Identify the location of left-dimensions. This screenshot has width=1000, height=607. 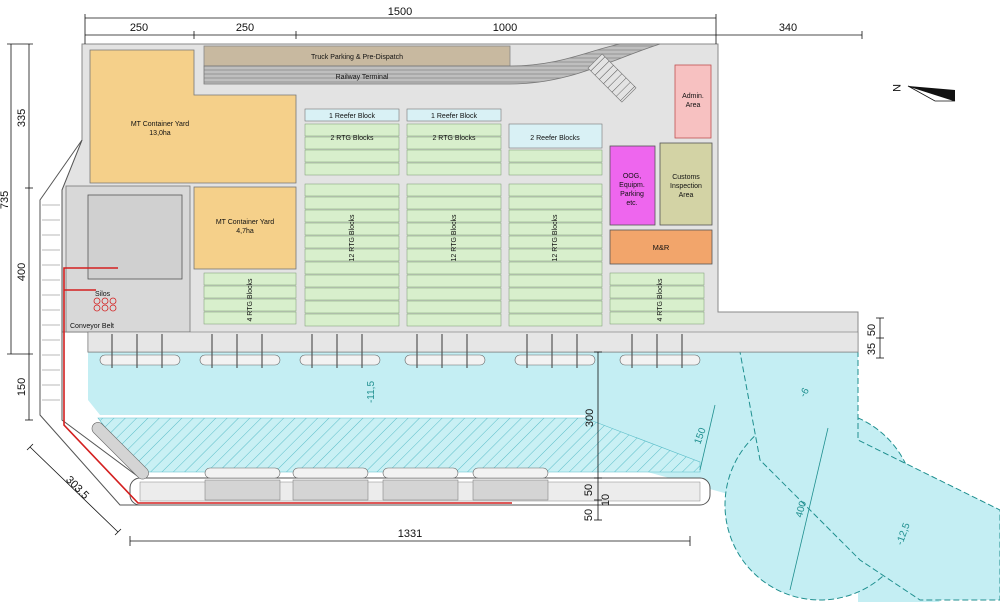
(20, 232).